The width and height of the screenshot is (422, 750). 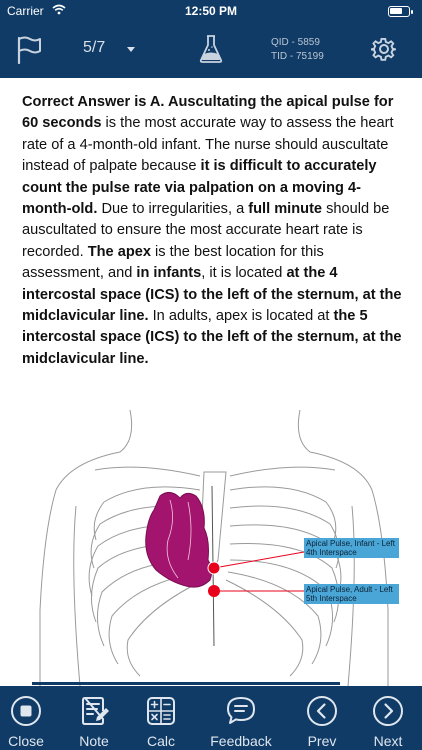 What do you see at coordinates (244, 273) in the screenshot?
I see `answer-text: , it is located` at bounding box center [244, 273].